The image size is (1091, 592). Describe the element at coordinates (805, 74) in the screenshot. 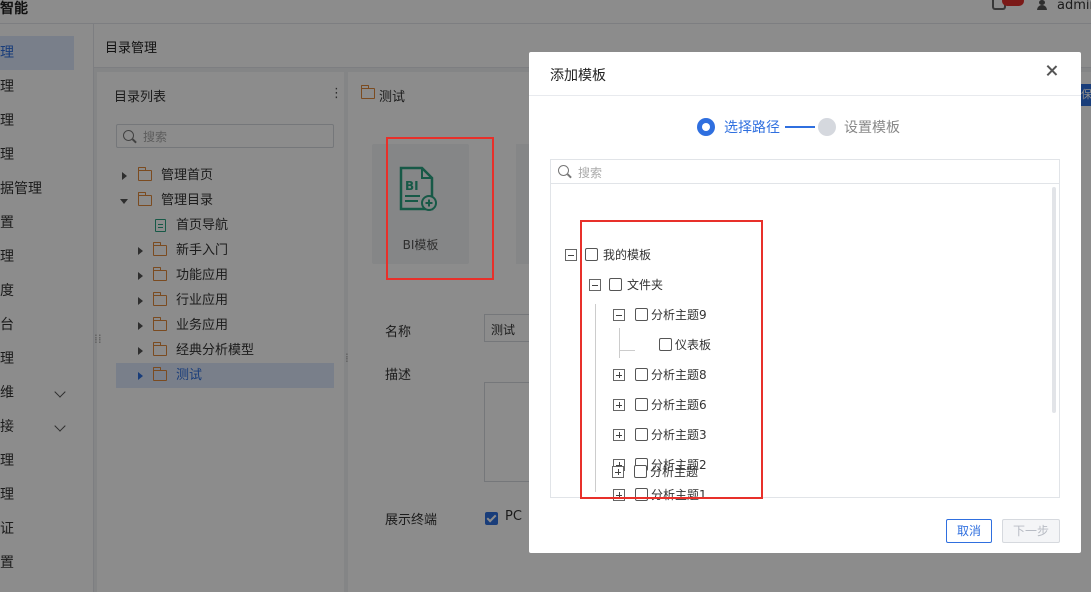

I see `dialog-header: 添加模板` at that location.